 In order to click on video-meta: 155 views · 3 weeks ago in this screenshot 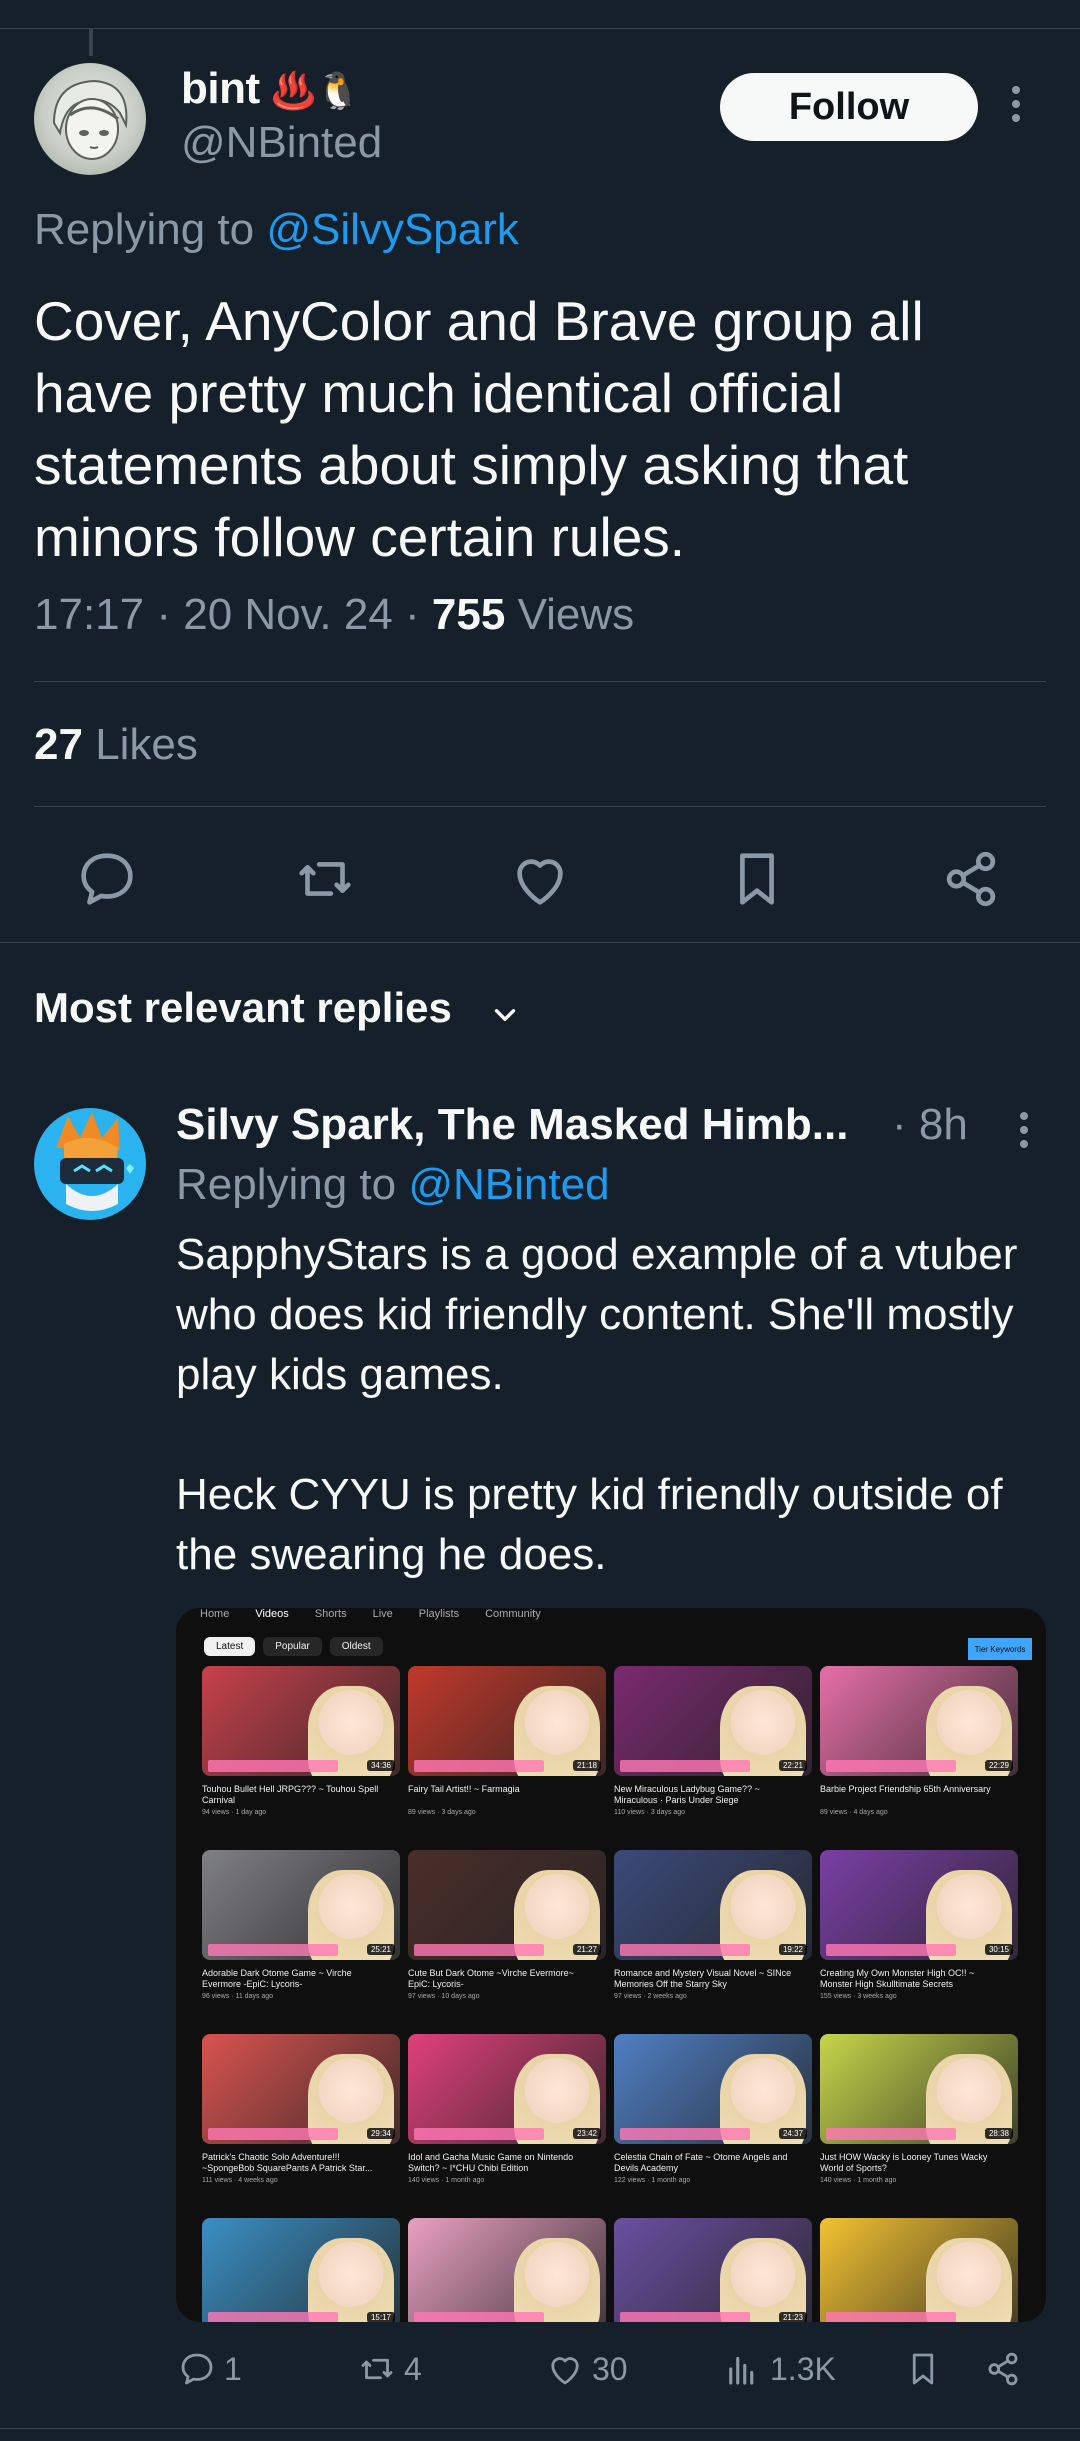, I will do `click(858, 1996)`.